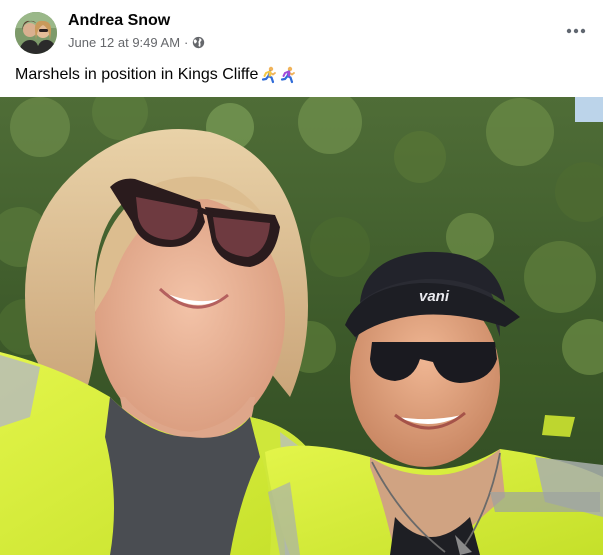 This screenshot has width=603, height=555. Describe the element at coordinates (301, 29) in the screenshot. I see `post-header: Andrea Snow June 12 at 9:49 AM ·` at that location.